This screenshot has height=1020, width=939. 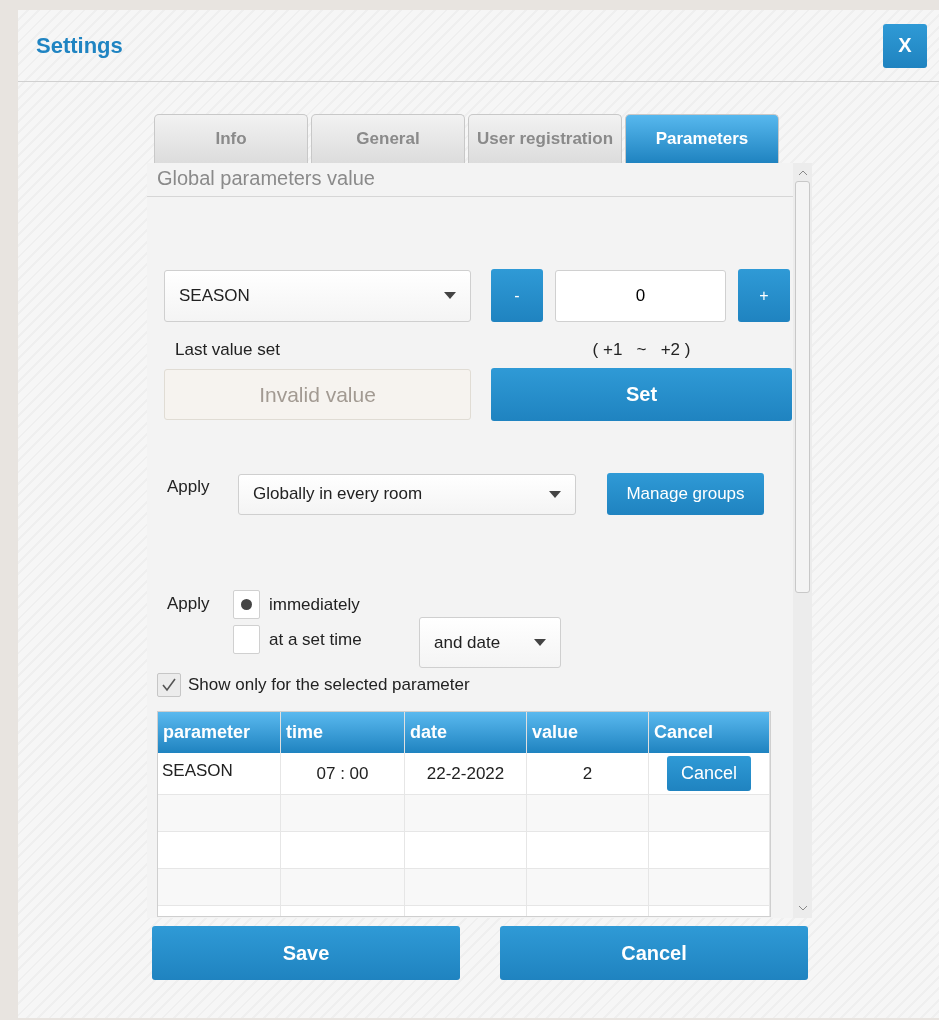 I want to click on checkmark-icon, so click(x=169, y=685).